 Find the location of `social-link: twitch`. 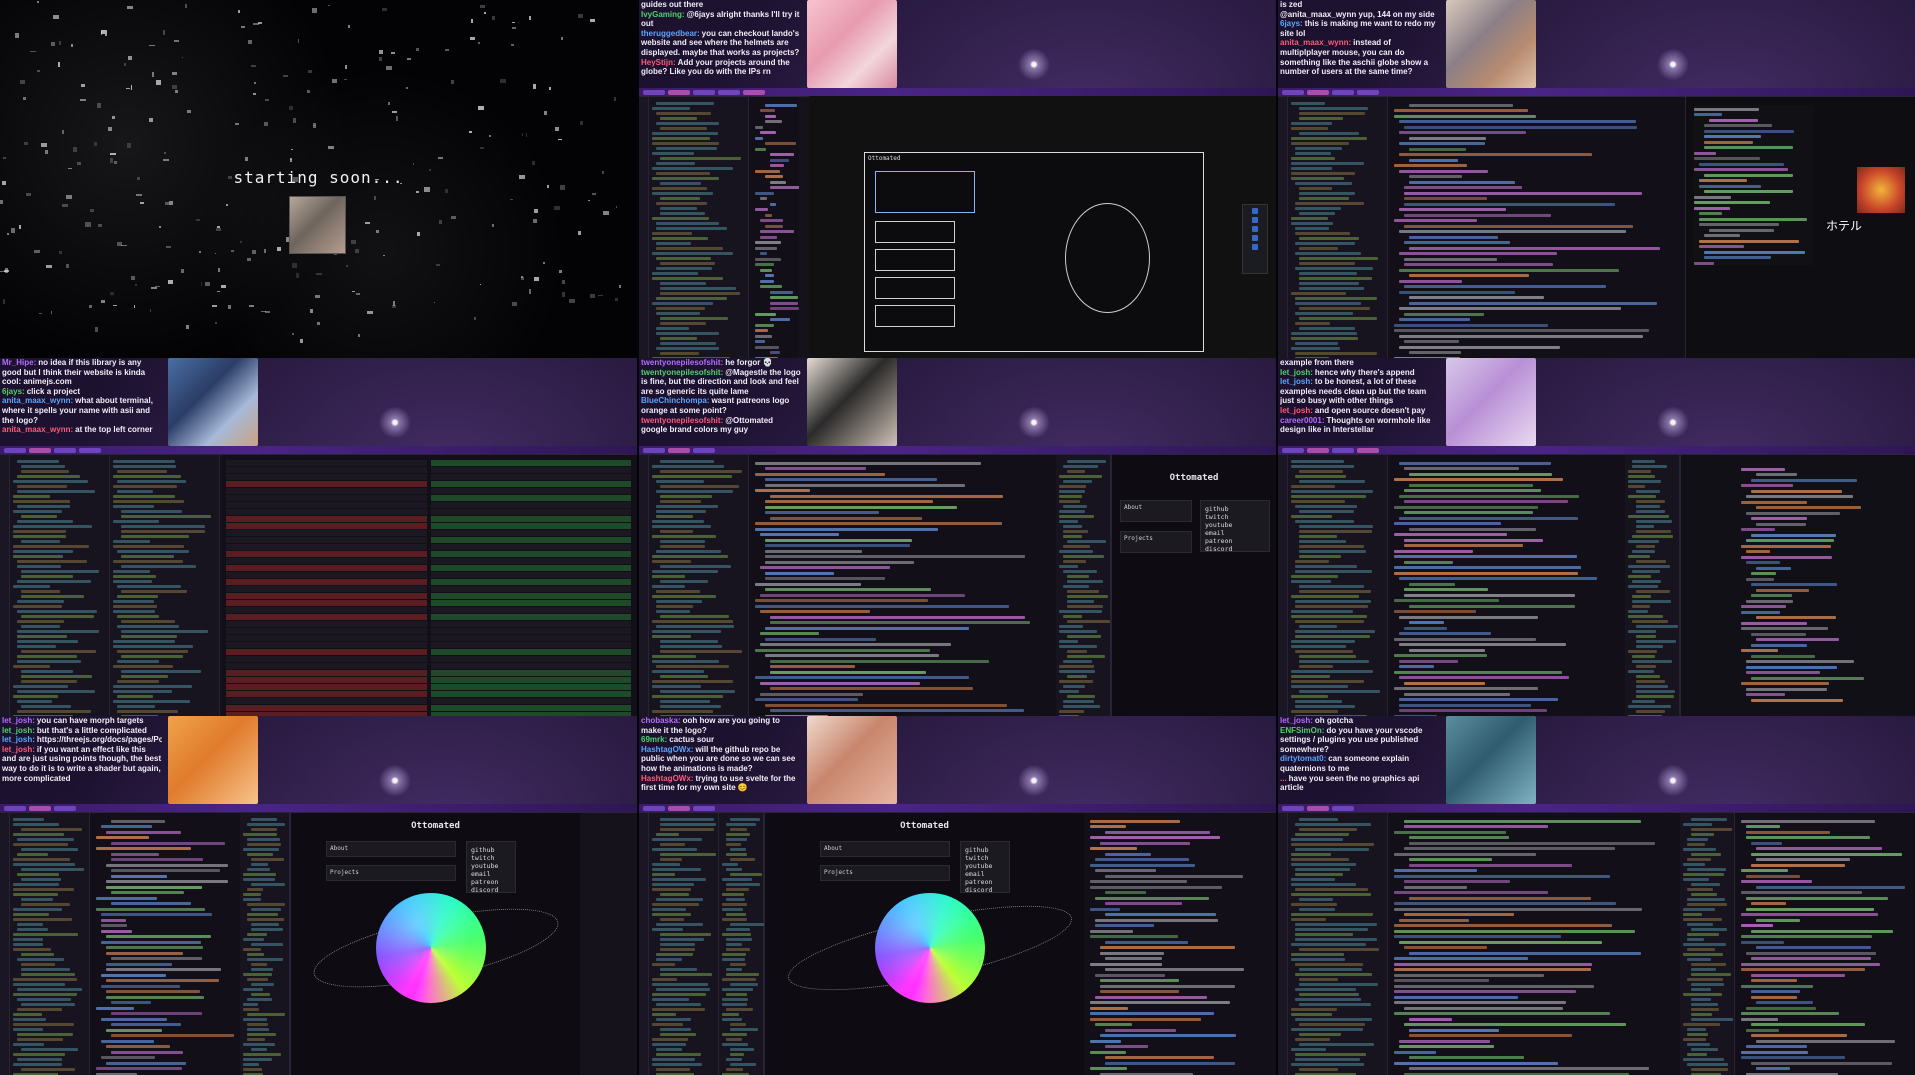

social-link: twitch is located at coordinates (491, 858).